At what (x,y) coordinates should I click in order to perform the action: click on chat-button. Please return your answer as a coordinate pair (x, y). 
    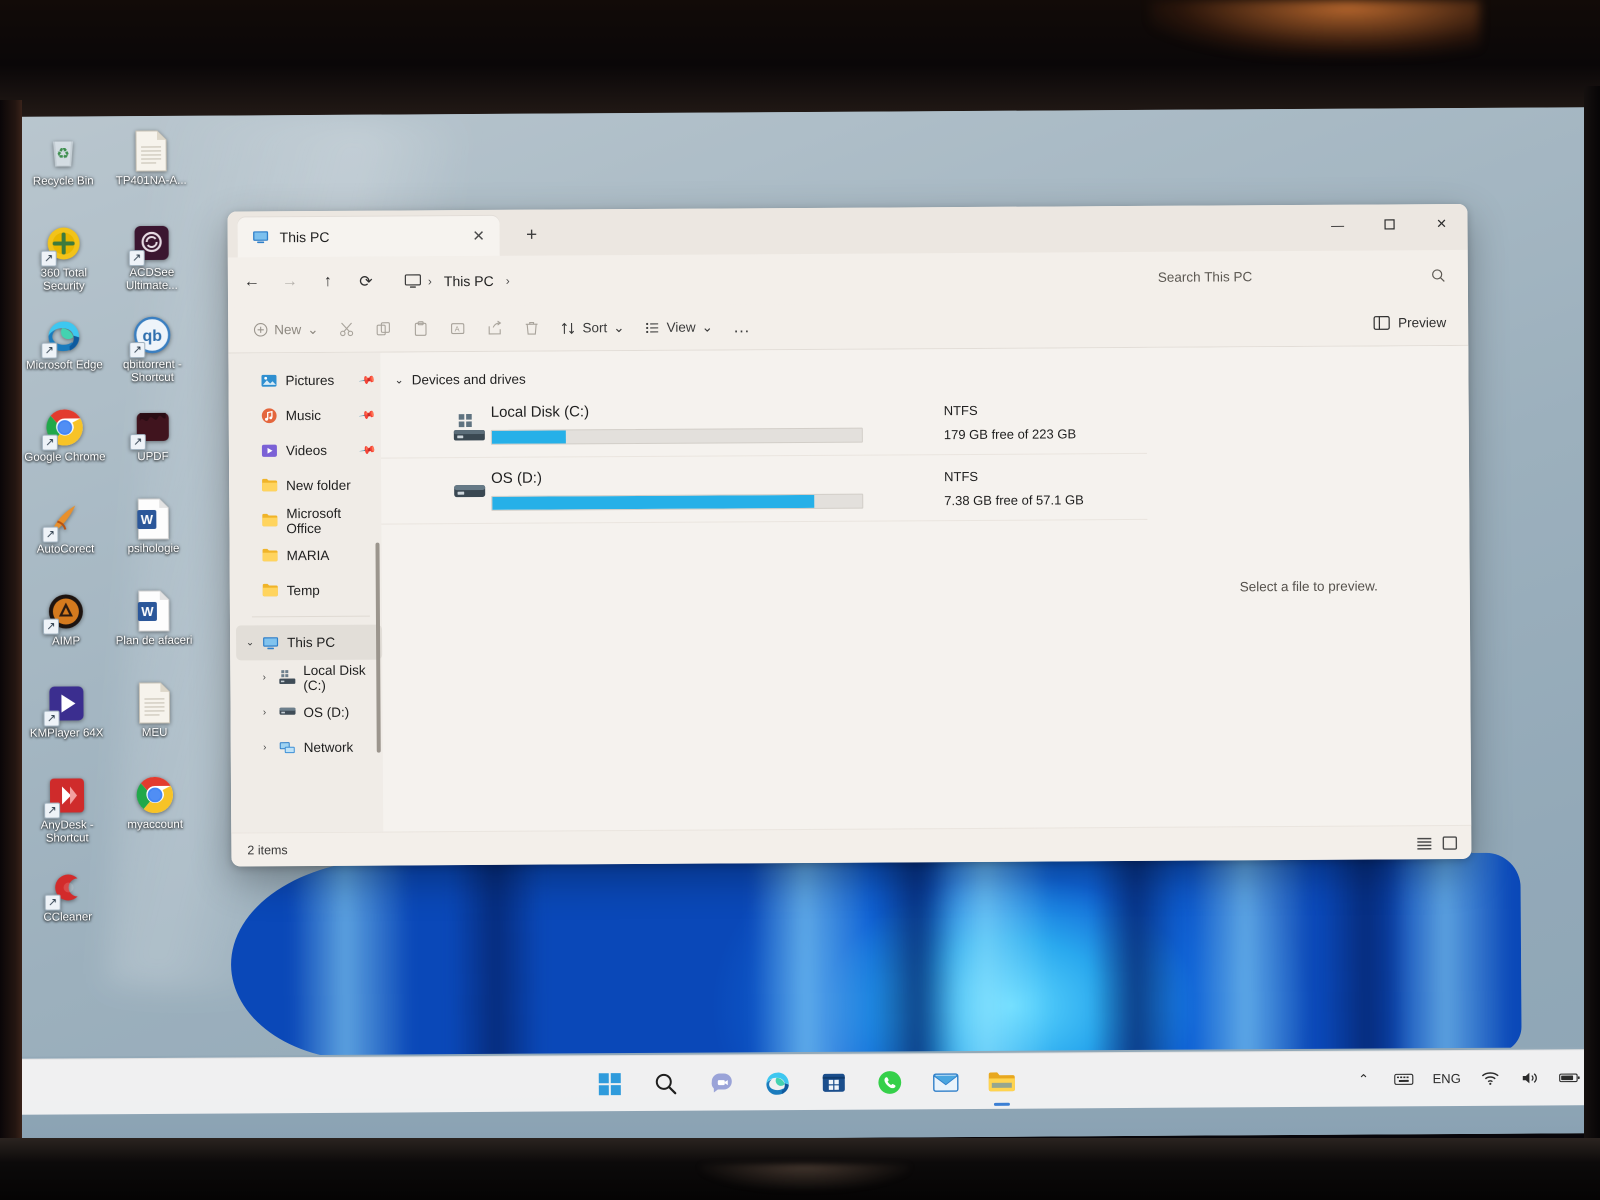
    Looking at the image, I should click on (722, 1083).